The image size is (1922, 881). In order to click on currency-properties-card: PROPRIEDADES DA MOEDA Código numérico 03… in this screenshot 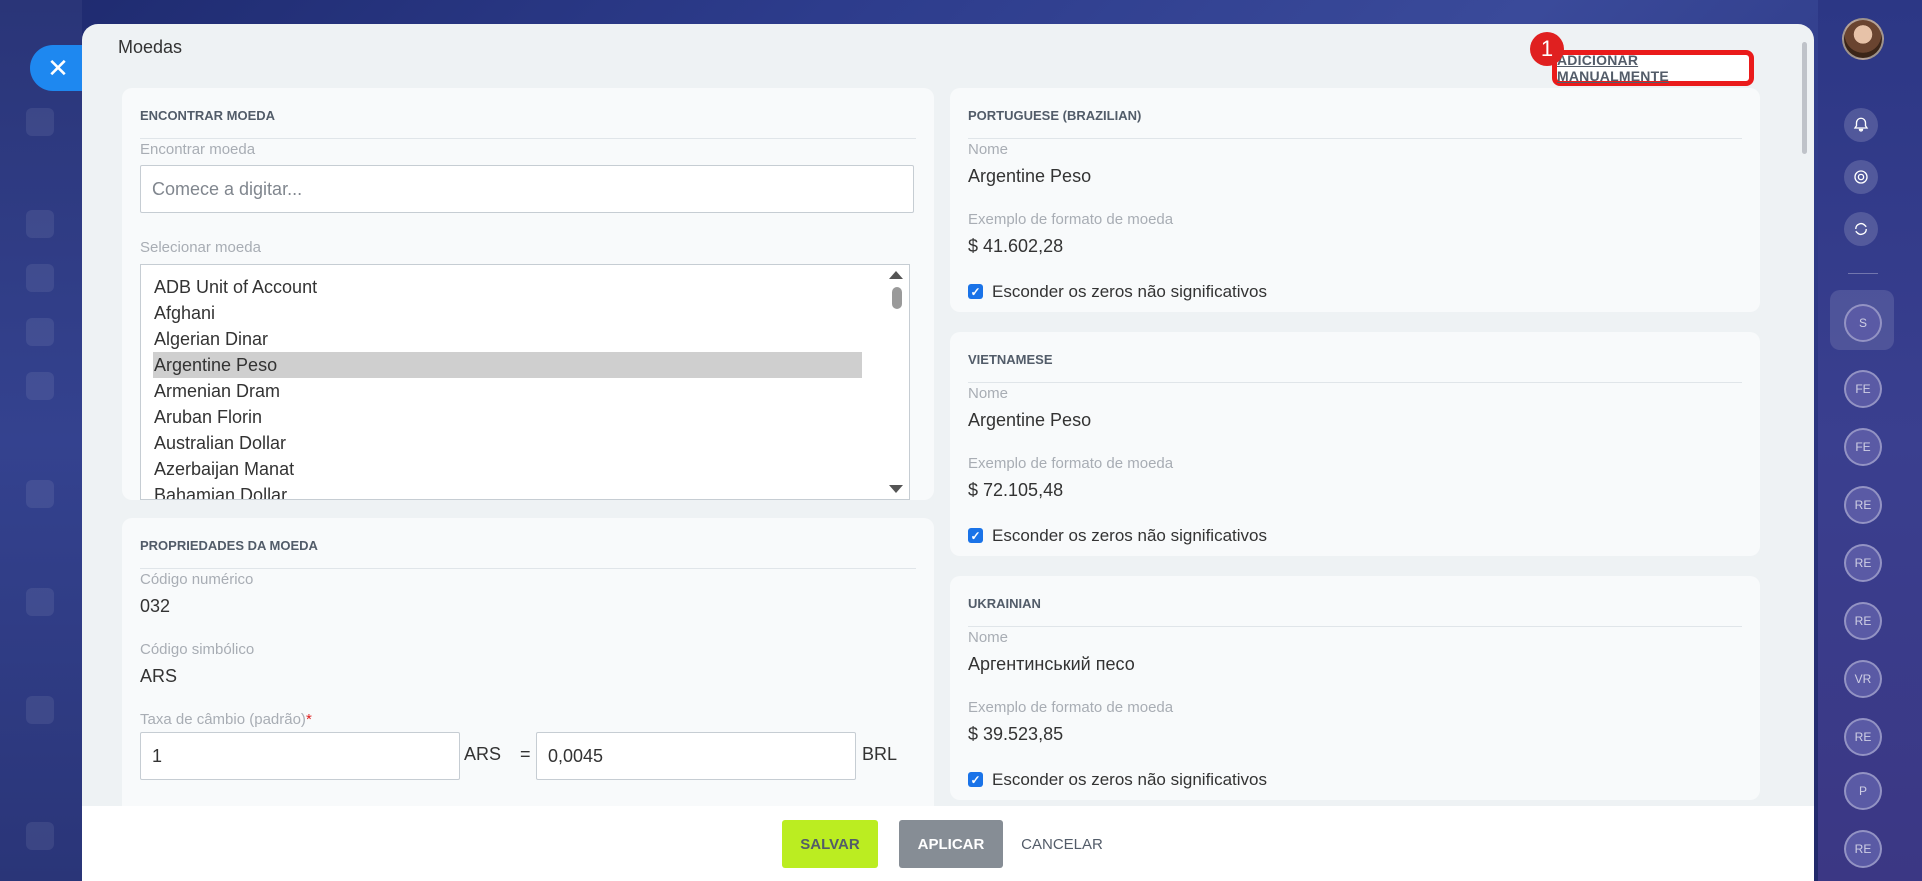, I will do `click(528, 668)`.